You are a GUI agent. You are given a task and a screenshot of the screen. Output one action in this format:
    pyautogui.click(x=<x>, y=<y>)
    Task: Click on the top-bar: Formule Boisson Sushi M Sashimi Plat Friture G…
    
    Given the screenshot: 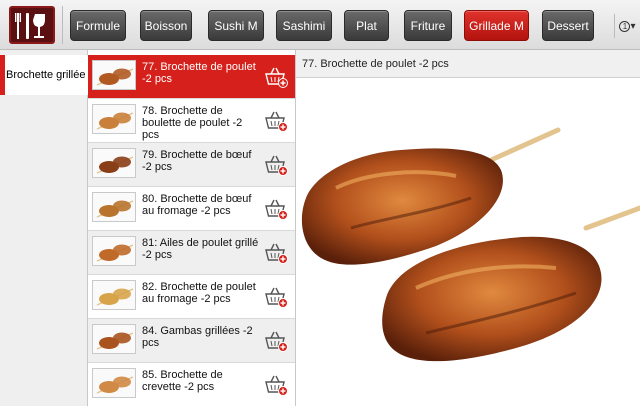 What is the action you would take?
    pyautogui.click(x=320, y=25)
    